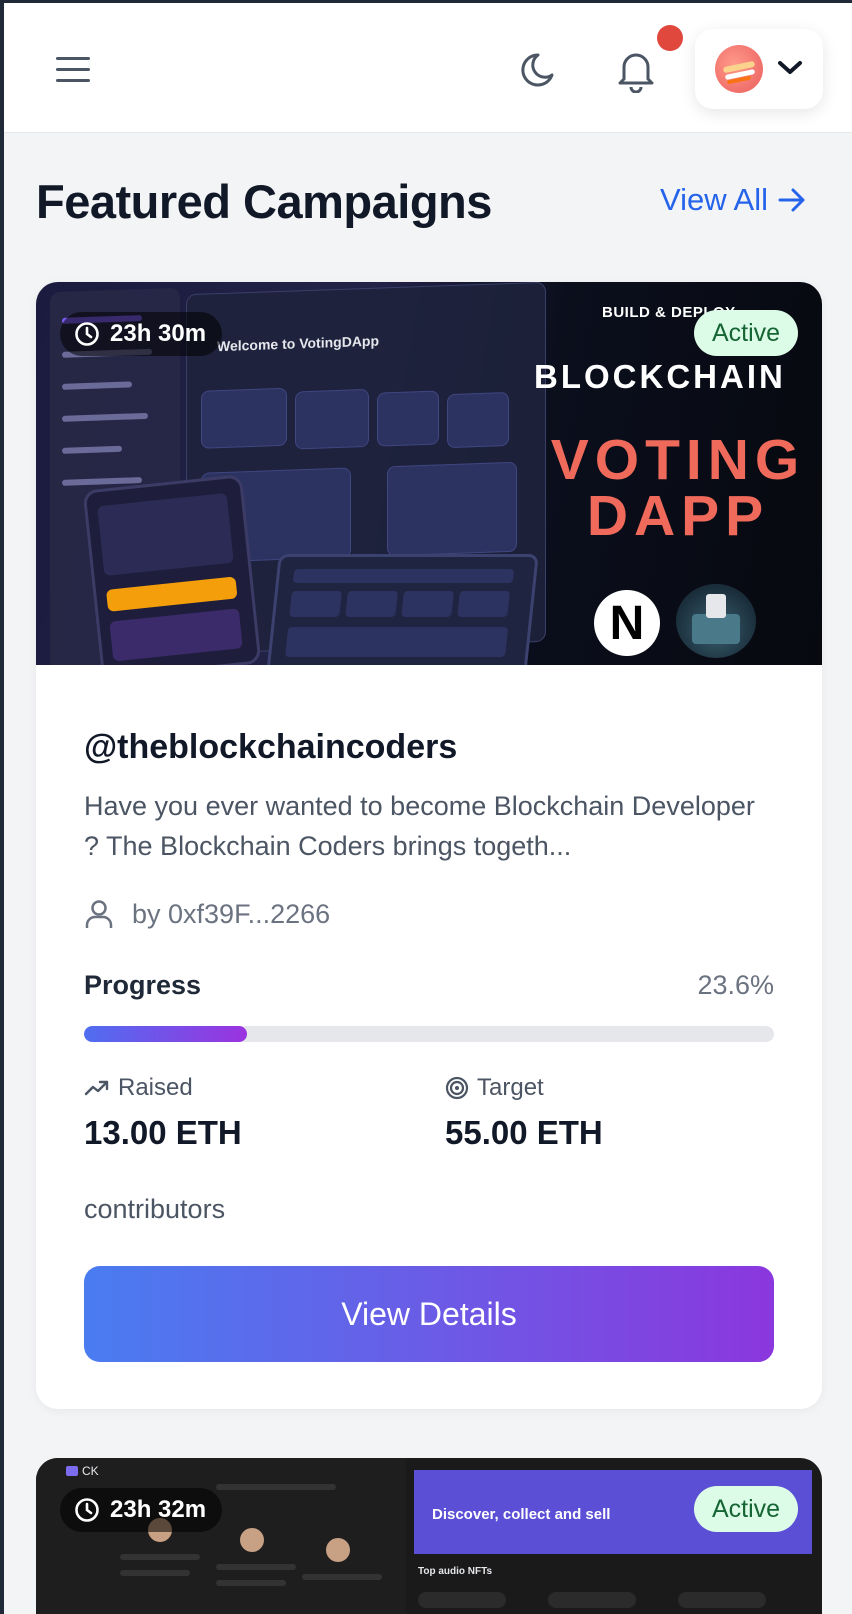  I want to click on top-header, so click(428, 68).